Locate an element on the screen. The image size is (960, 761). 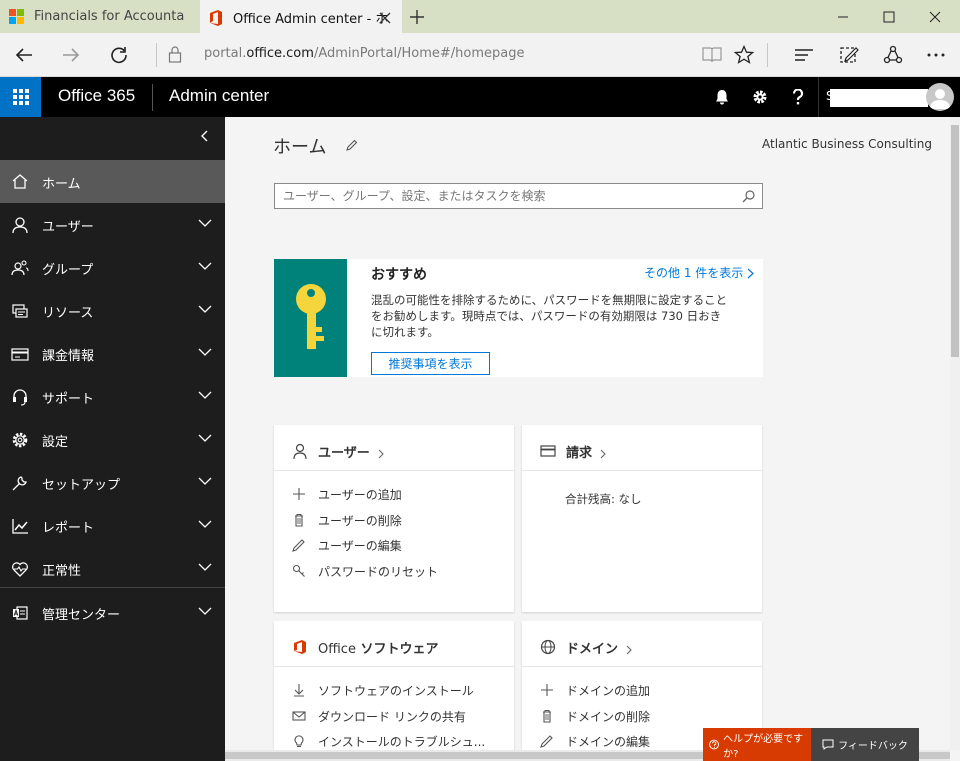
notifications-button is located at coordinates (722, 97).